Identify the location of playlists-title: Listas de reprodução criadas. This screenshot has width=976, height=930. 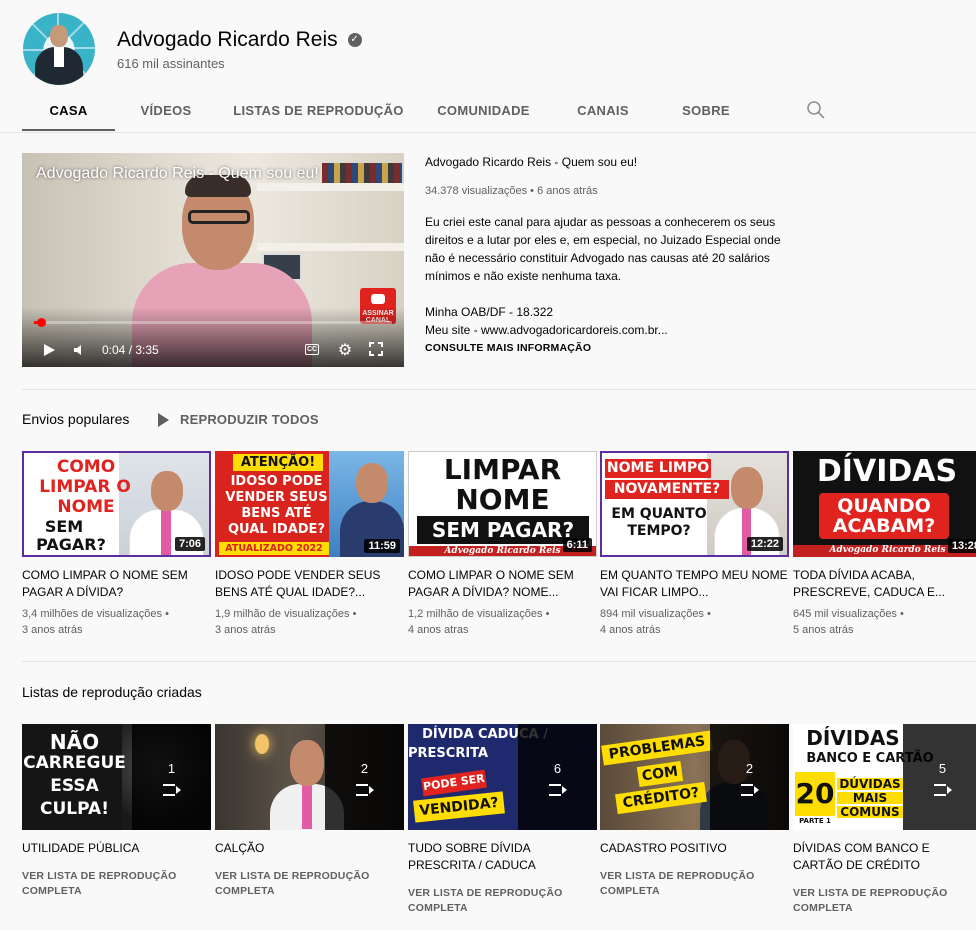
(112, 692).